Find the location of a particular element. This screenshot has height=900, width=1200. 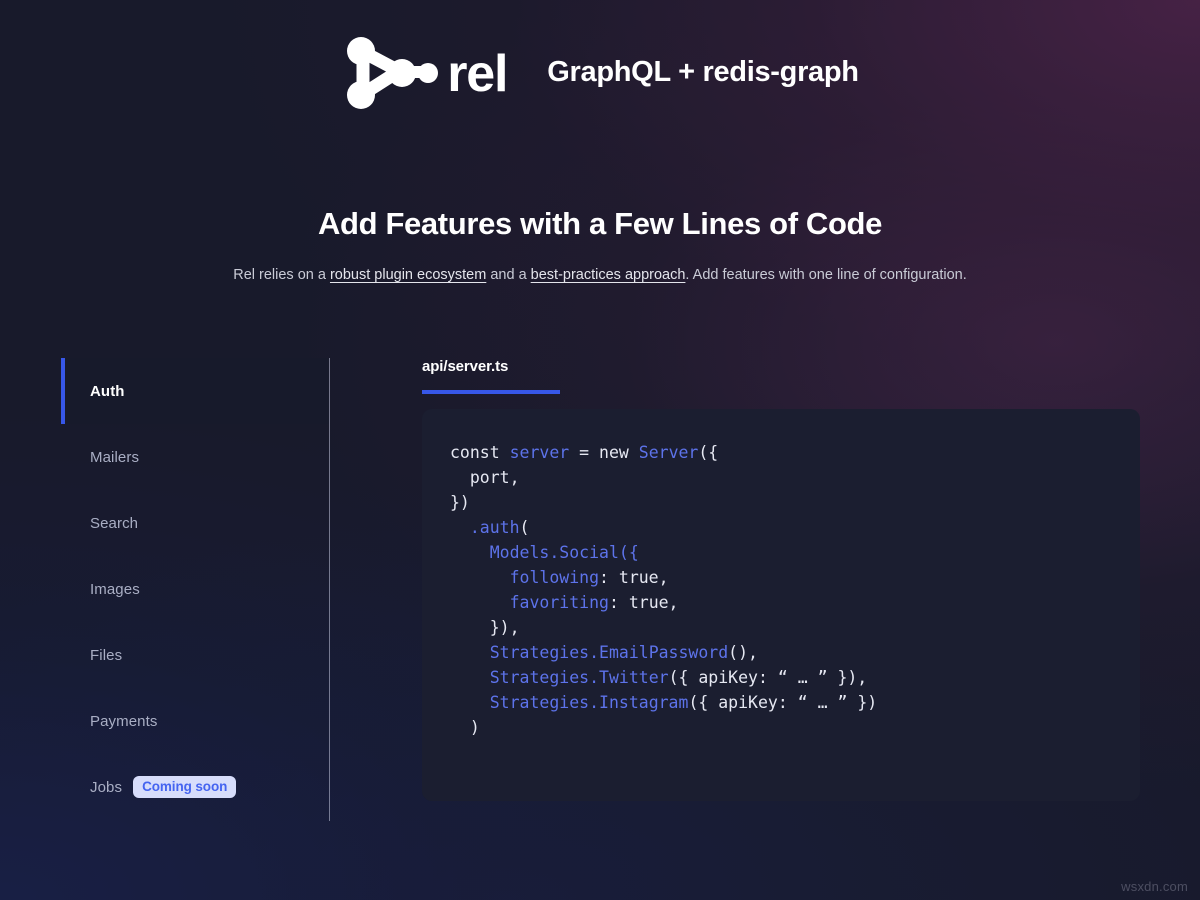

code-line: }) is located at coordinates (460, 502).